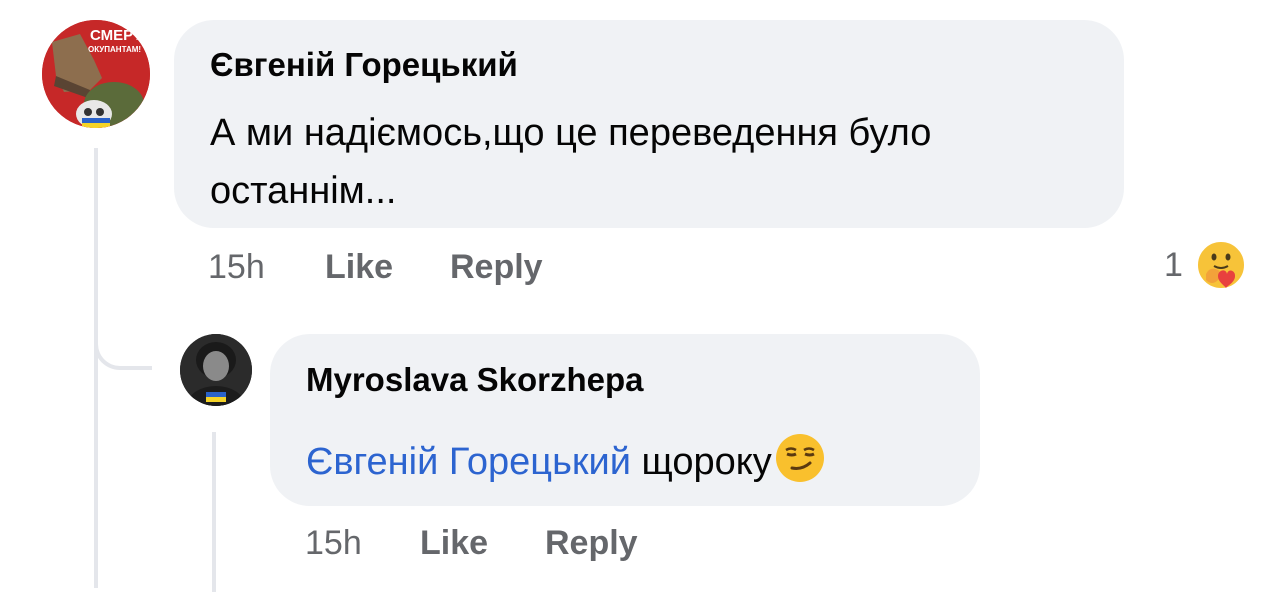  I want to click on reply-avatar, so click(216, 370).